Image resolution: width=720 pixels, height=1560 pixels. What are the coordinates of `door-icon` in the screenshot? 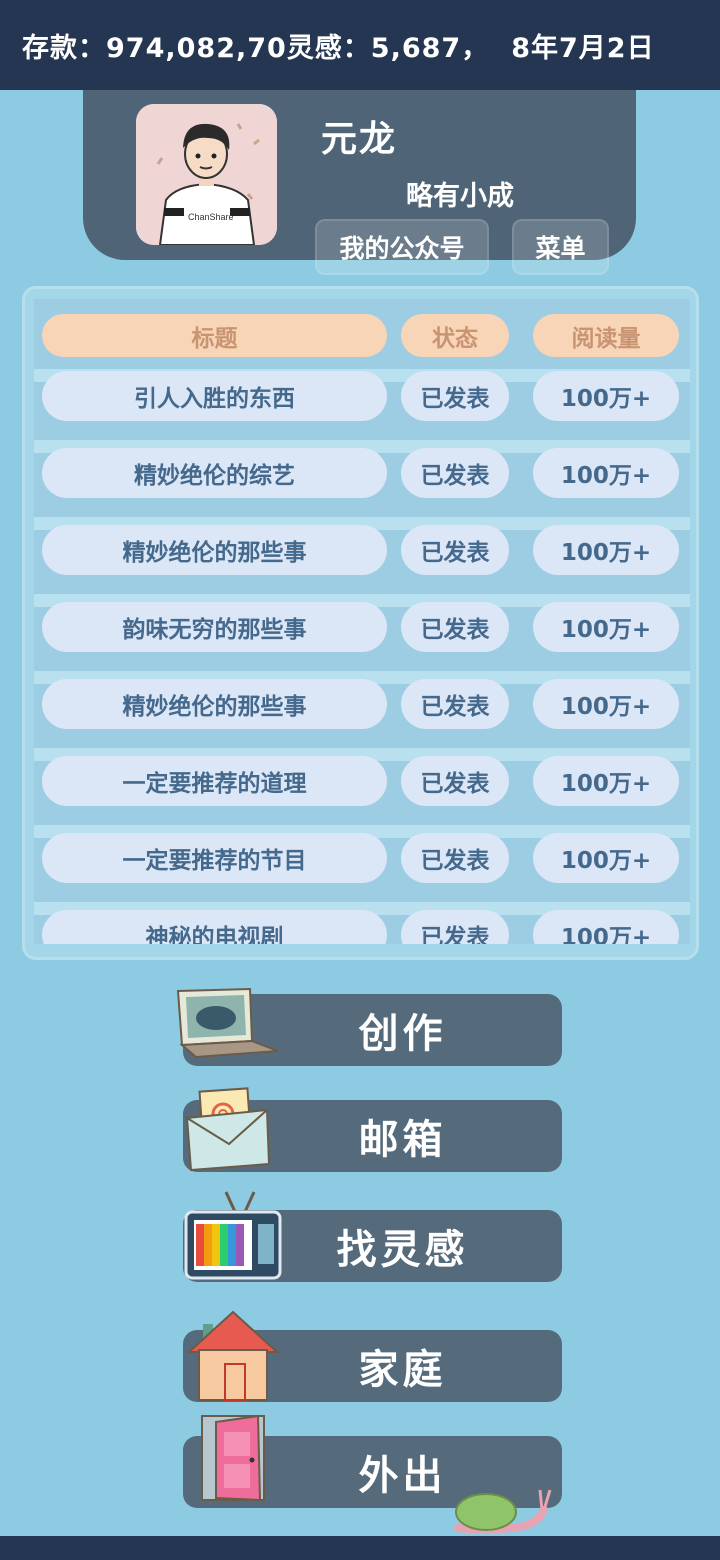 It's located at (233, 1458).